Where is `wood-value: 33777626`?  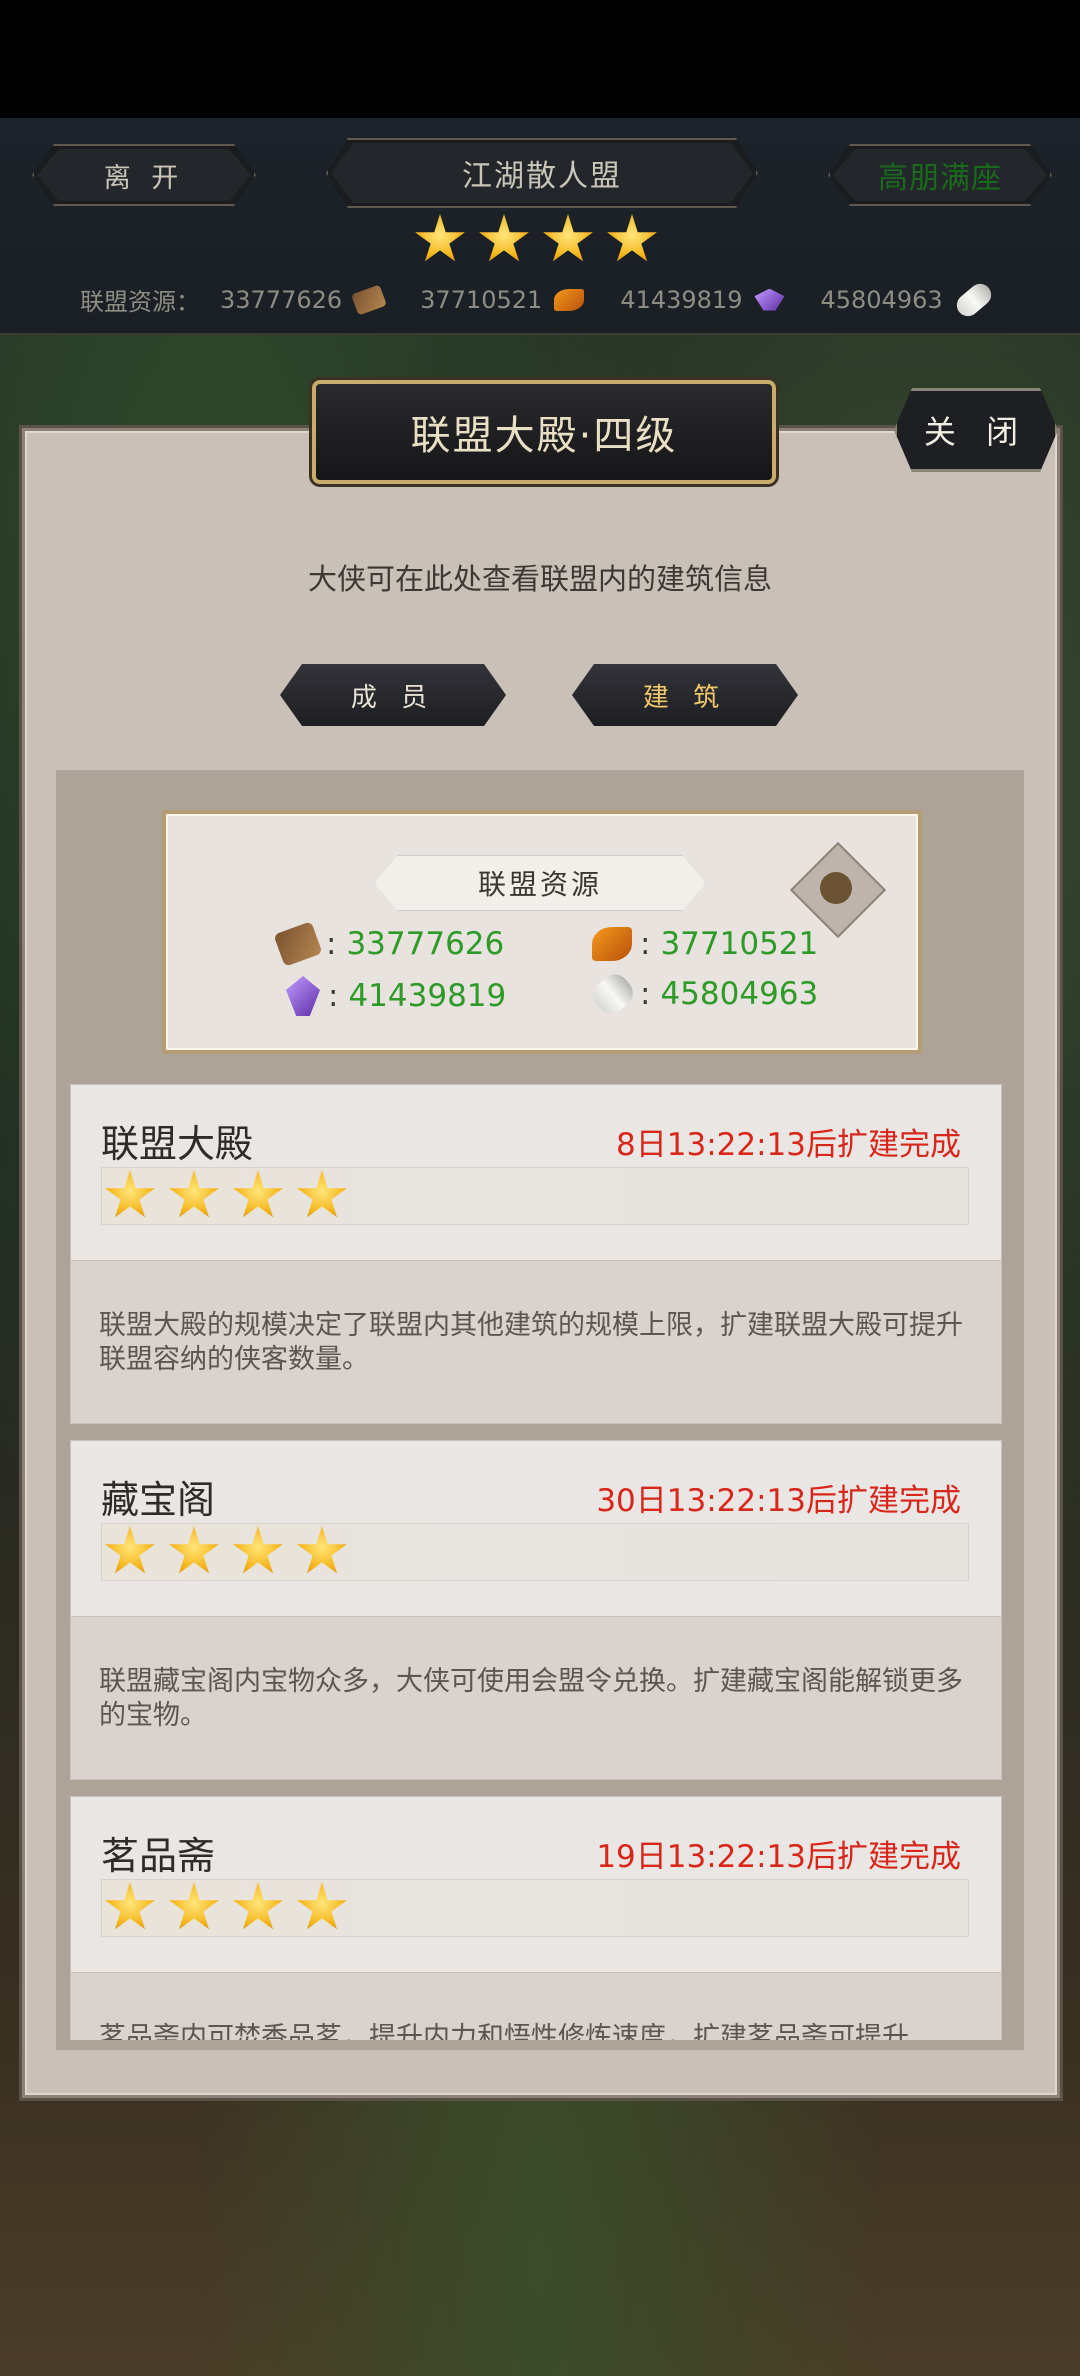
wood-value: 33777626 is located at coordinates (425, 944).